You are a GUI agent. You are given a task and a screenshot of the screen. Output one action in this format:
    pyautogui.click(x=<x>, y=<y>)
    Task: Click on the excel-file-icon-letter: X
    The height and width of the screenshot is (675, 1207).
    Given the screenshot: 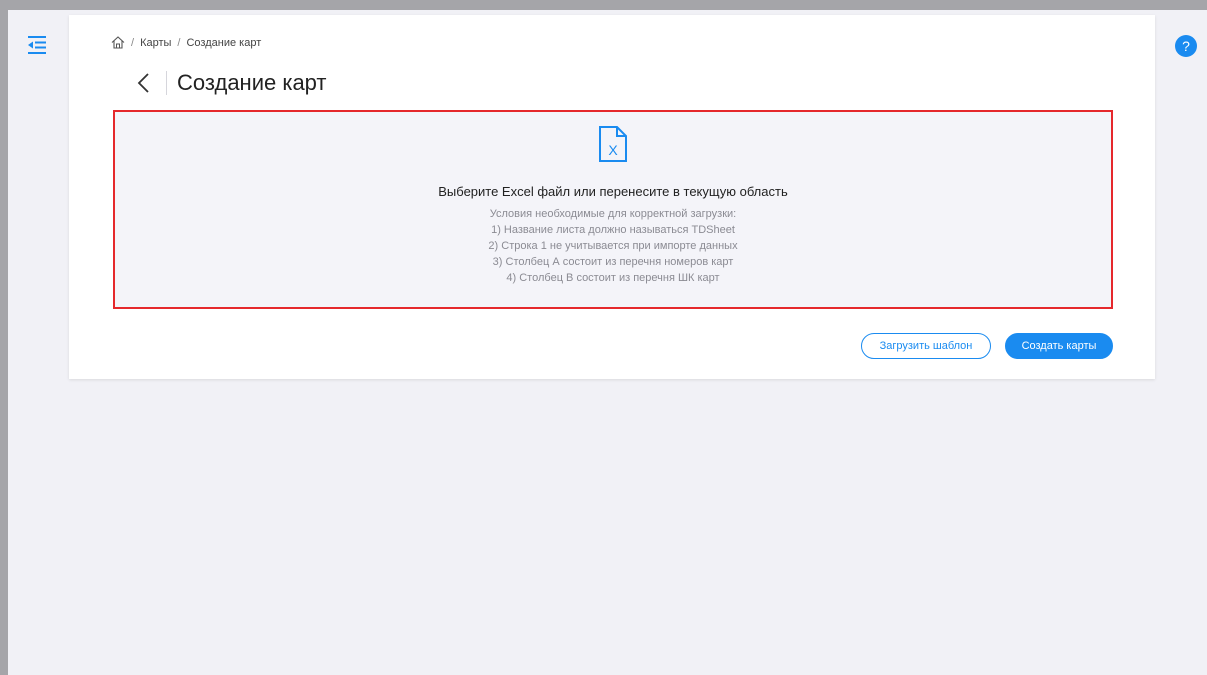 What is the action you would take?
    pyautogui.click(x=613, y=150)
    